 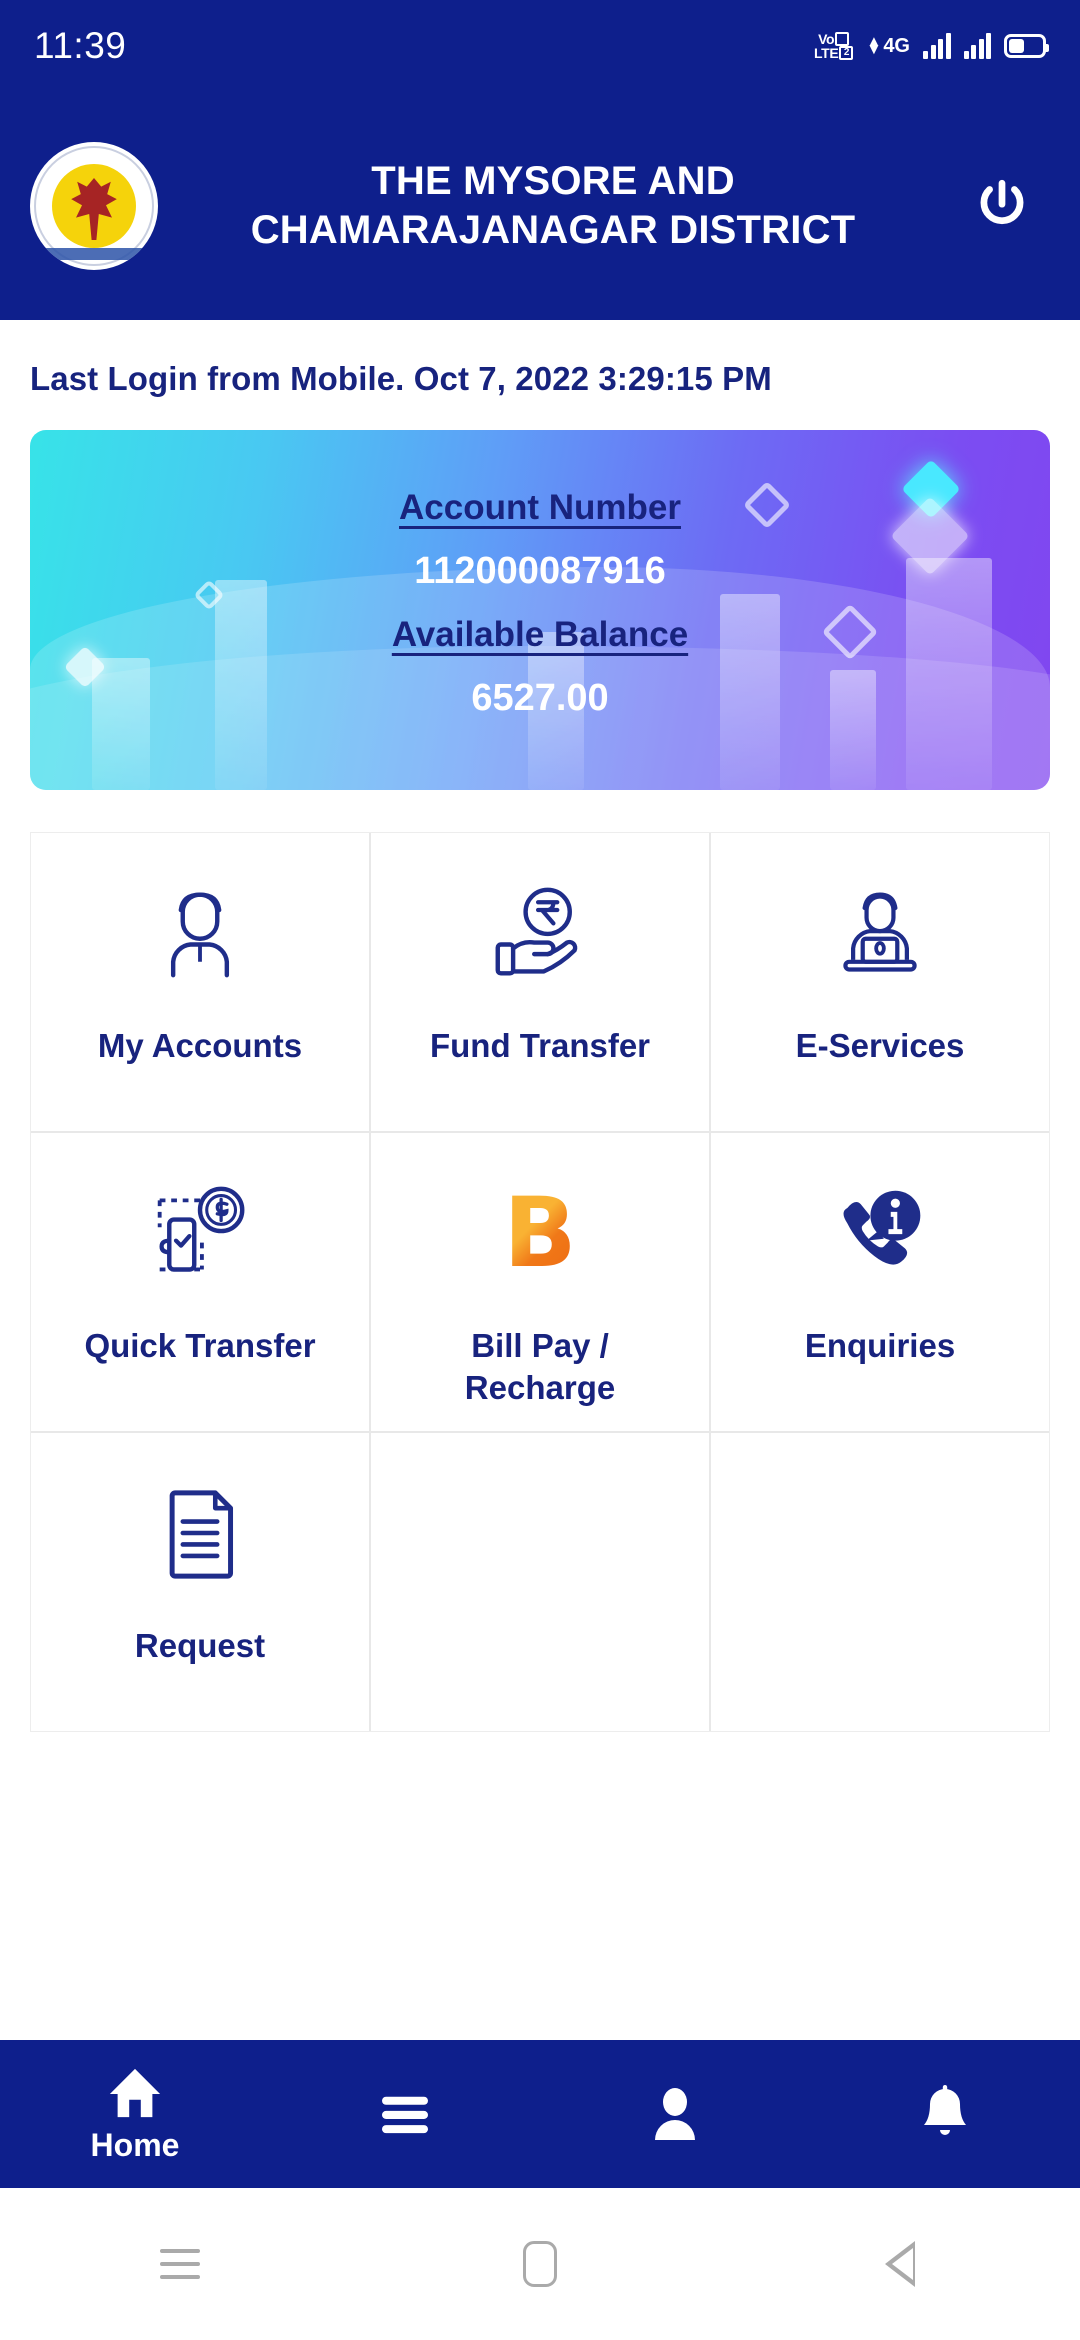 I want to click on menu-icon, so click(x=405, y=2115).